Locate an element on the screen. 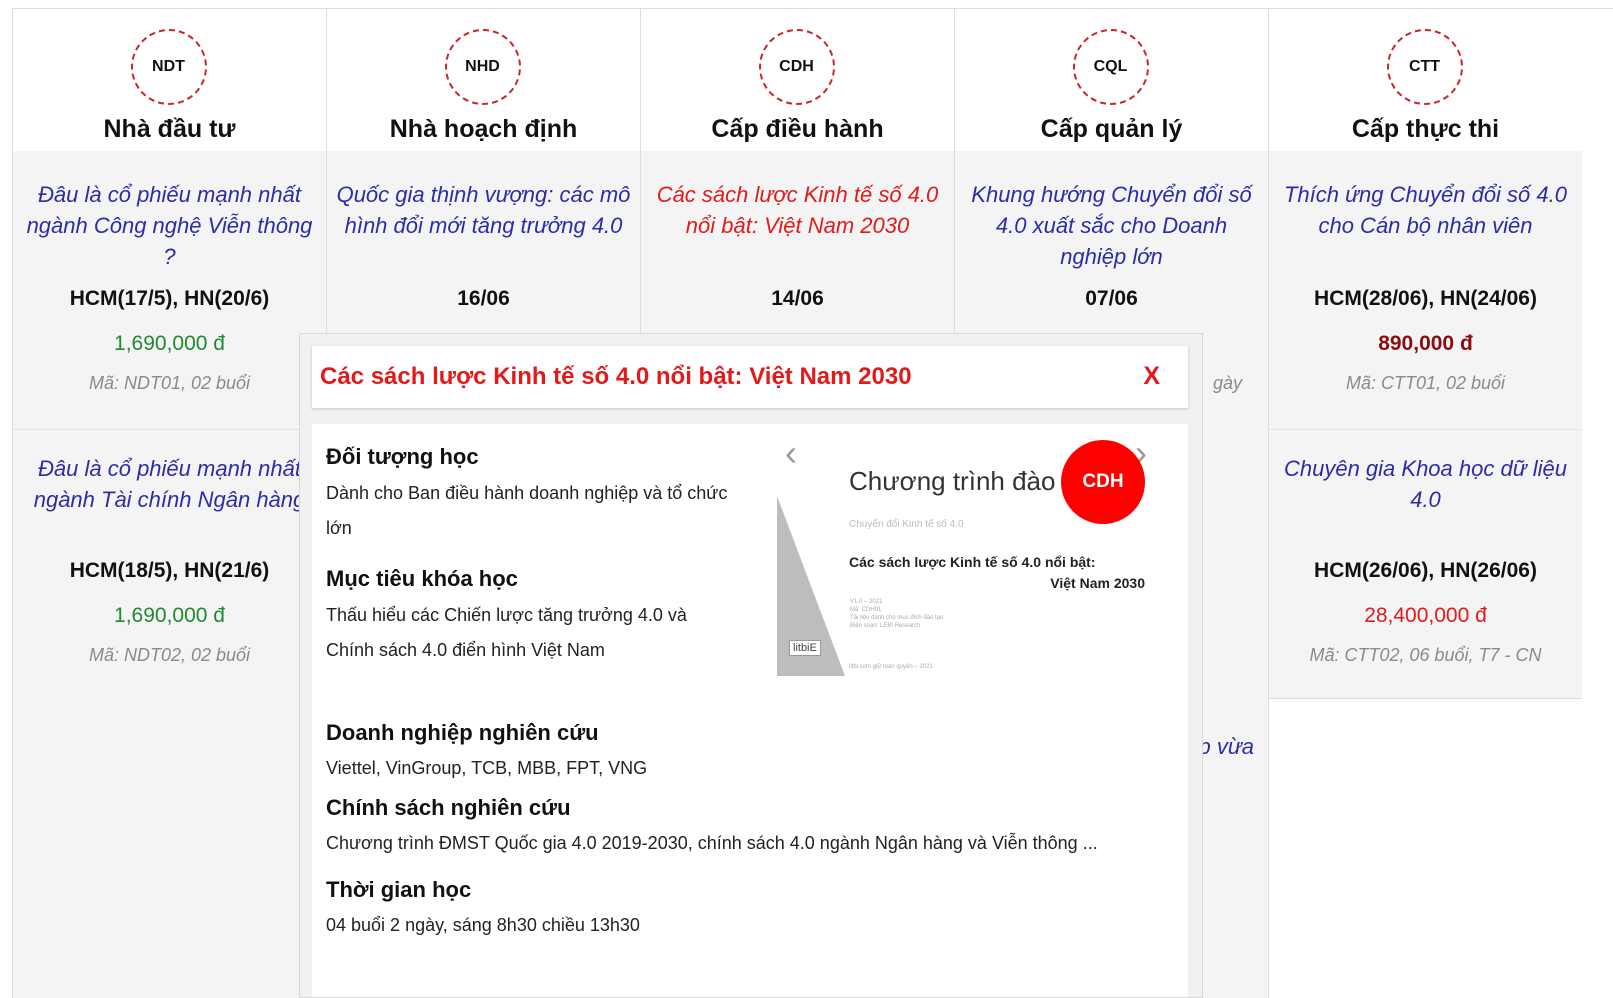  level-badge: CDH is located at coordinates (796, 67).